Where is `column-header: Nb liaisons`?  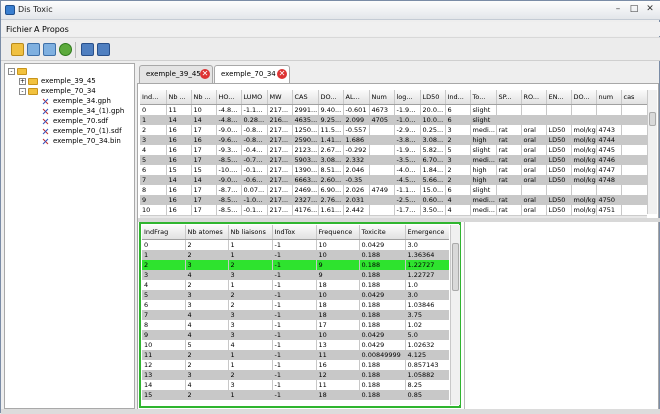 column-header: Nb liaisons is located at coordinates (250, 232).